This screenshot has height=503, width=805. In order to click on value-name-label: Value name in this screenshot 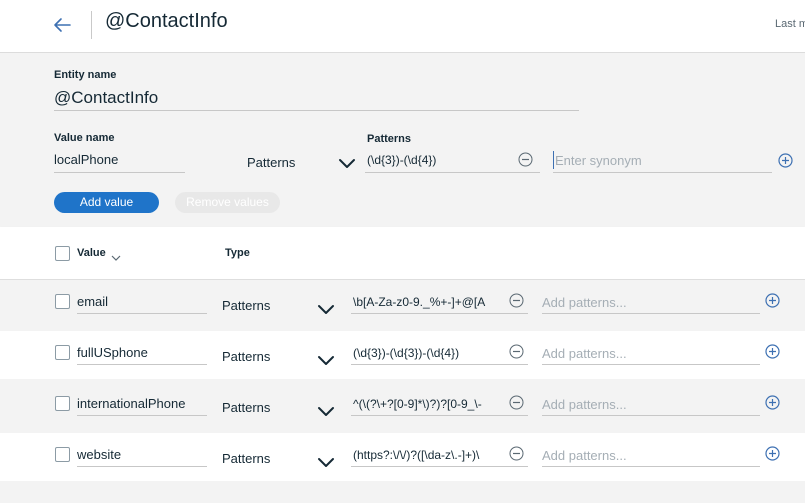, I will do `click(84, 138)`.